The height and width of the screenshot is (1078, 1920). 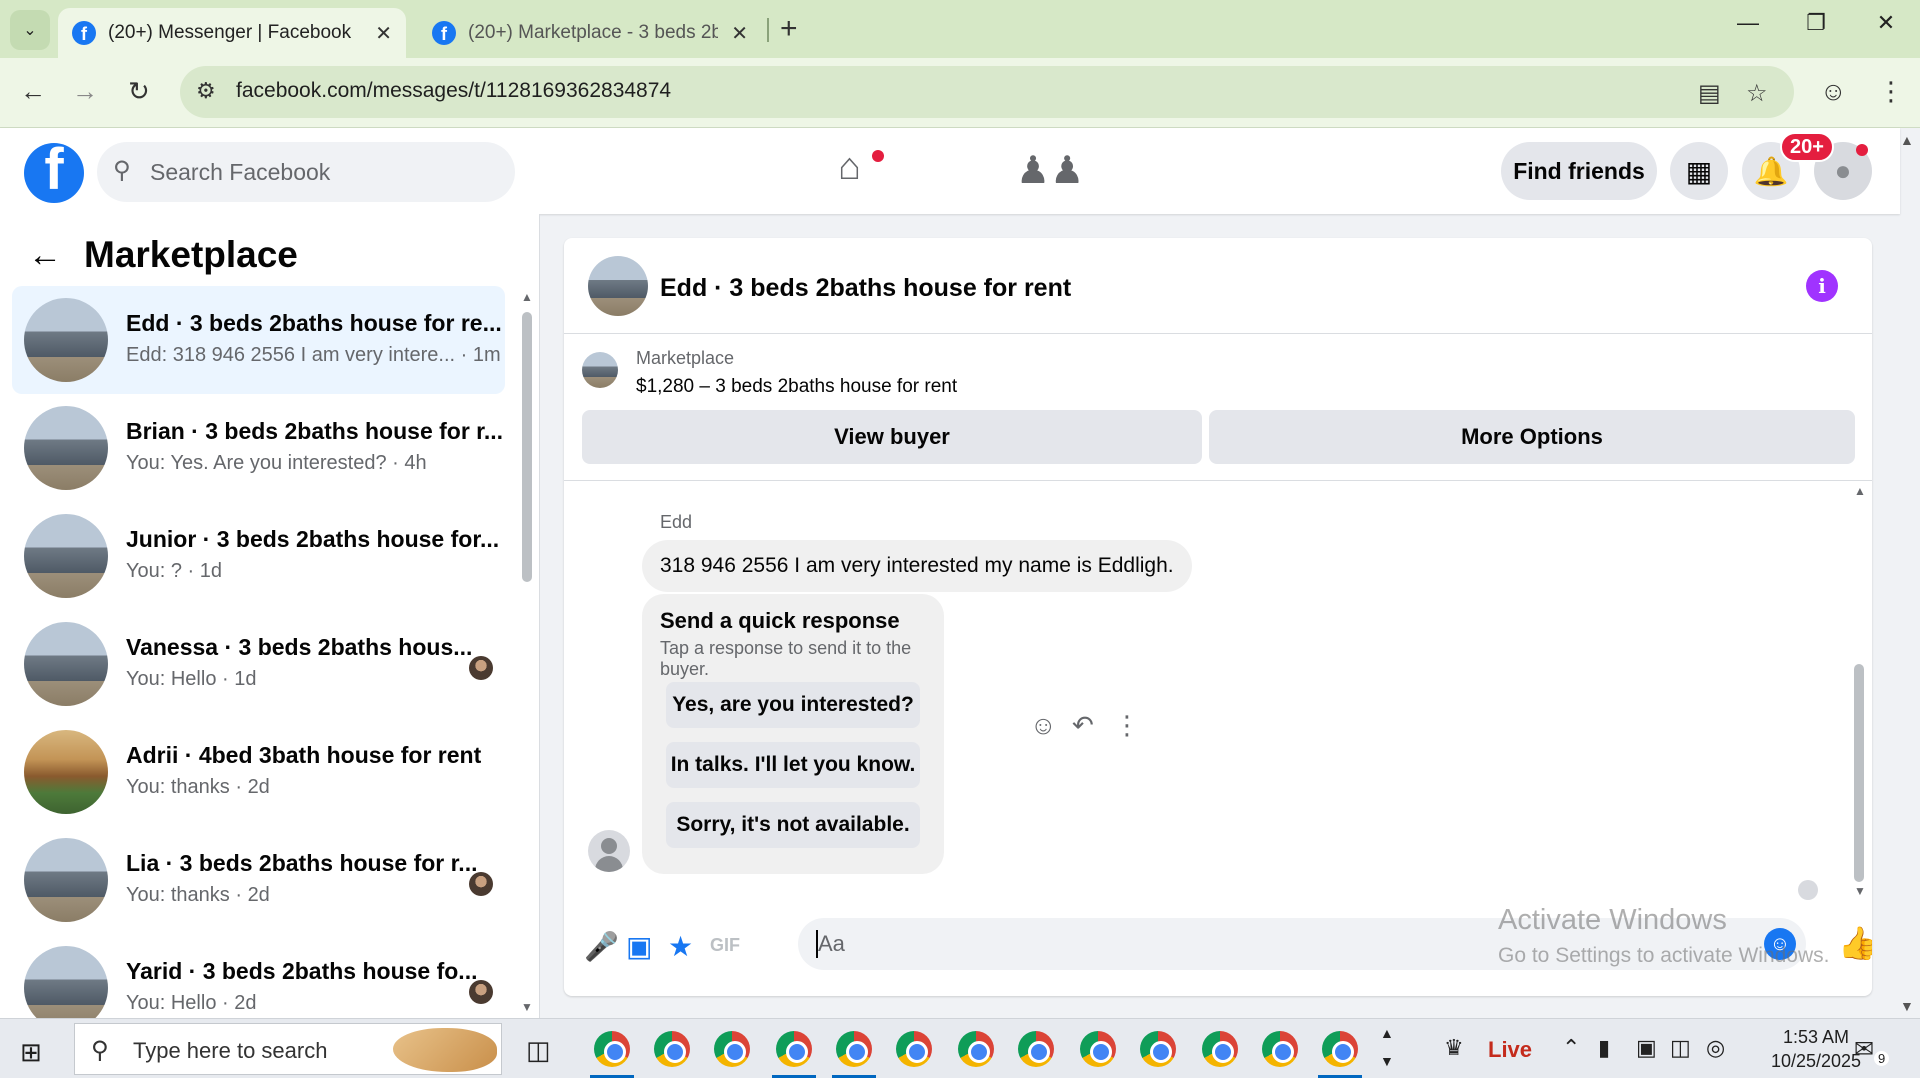 What do you see at coordinates (1833, 91) in the screenshot?
I see `profile-icon: ☺` at bounding box center [1833, 91].